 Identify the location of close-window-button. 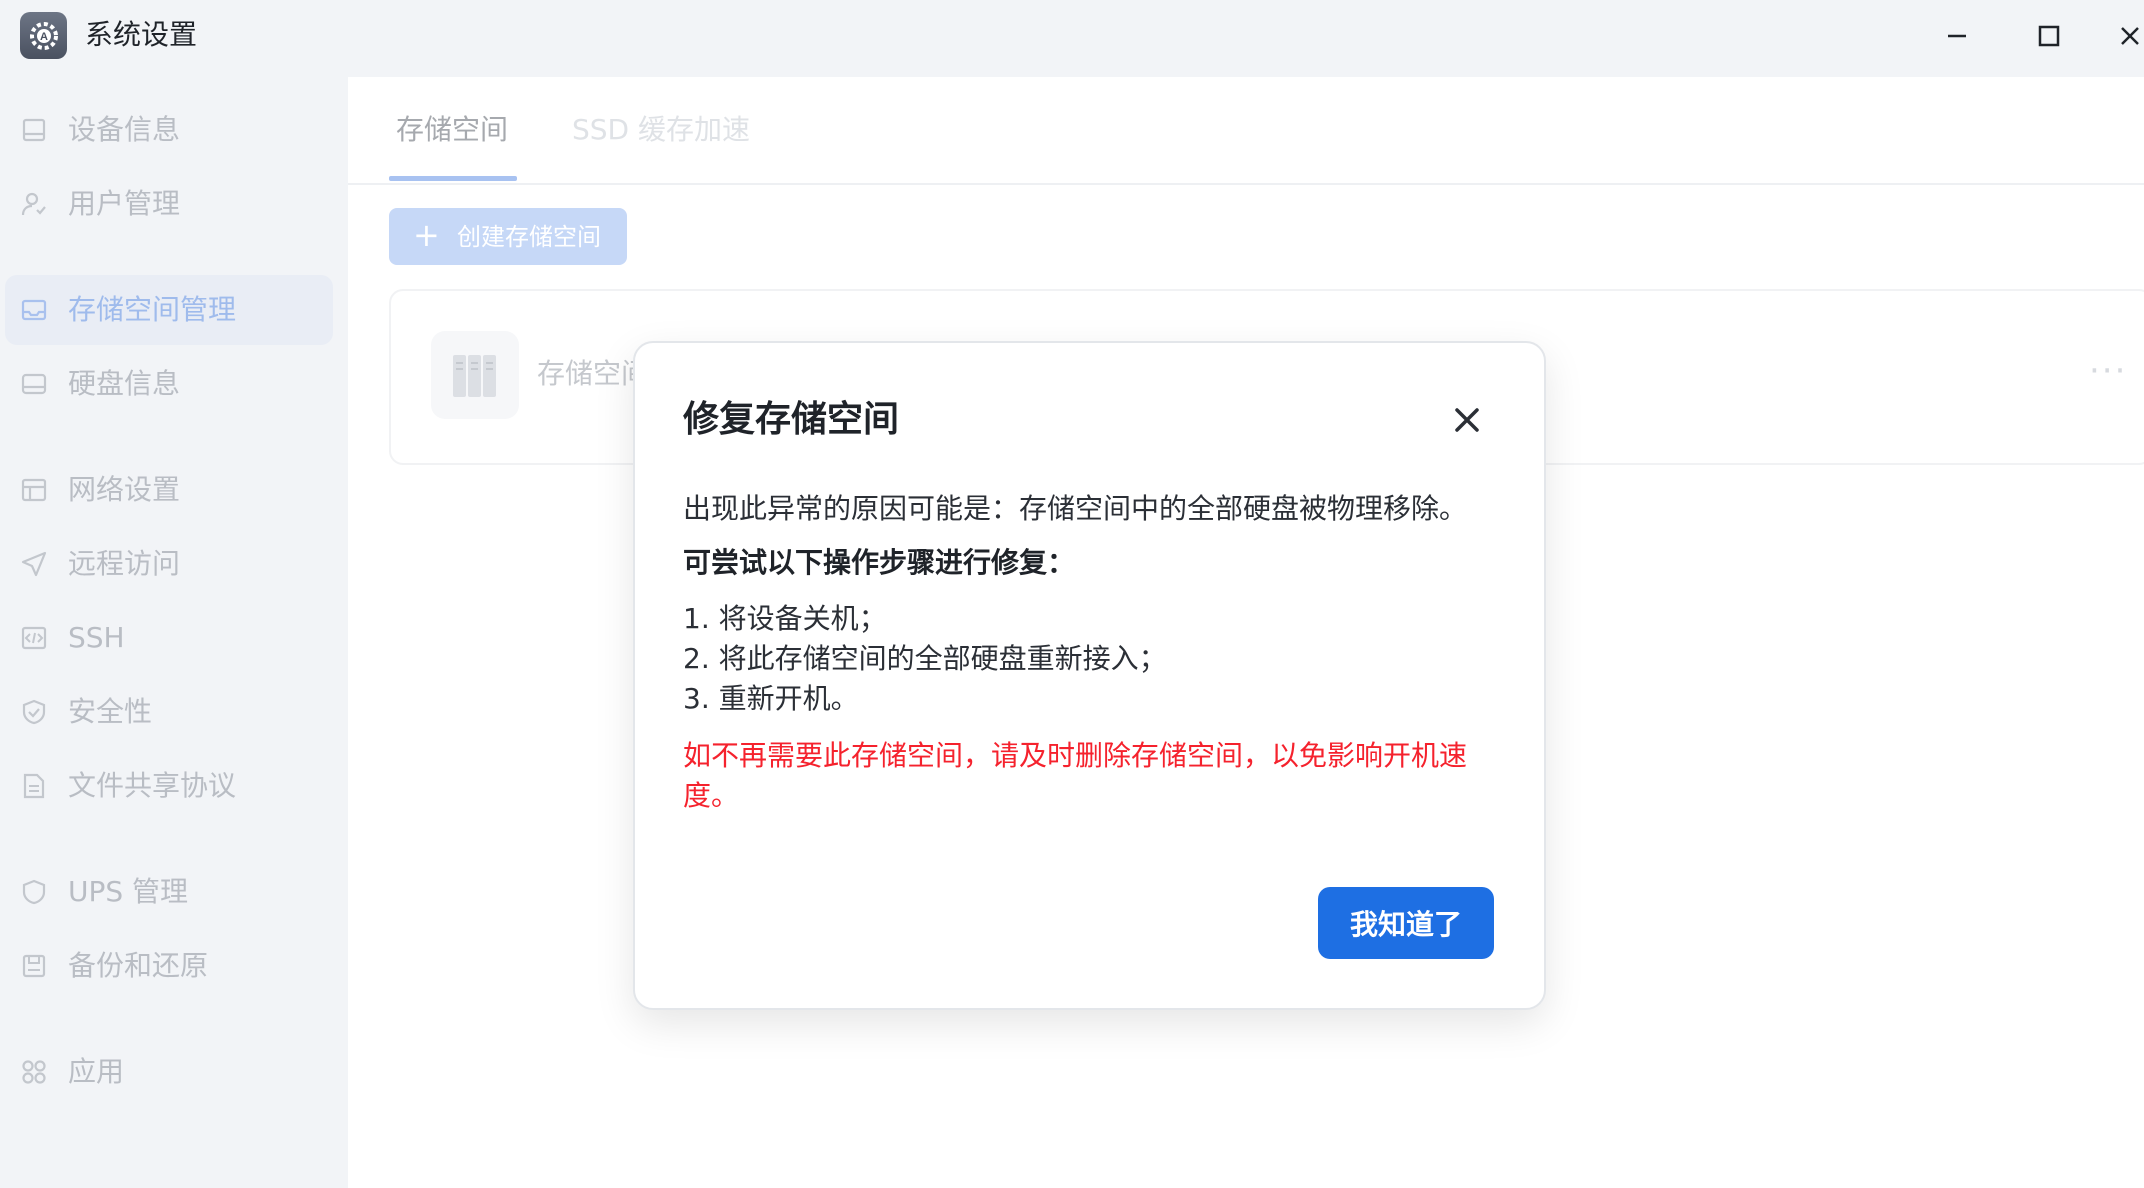
(2131, 36).